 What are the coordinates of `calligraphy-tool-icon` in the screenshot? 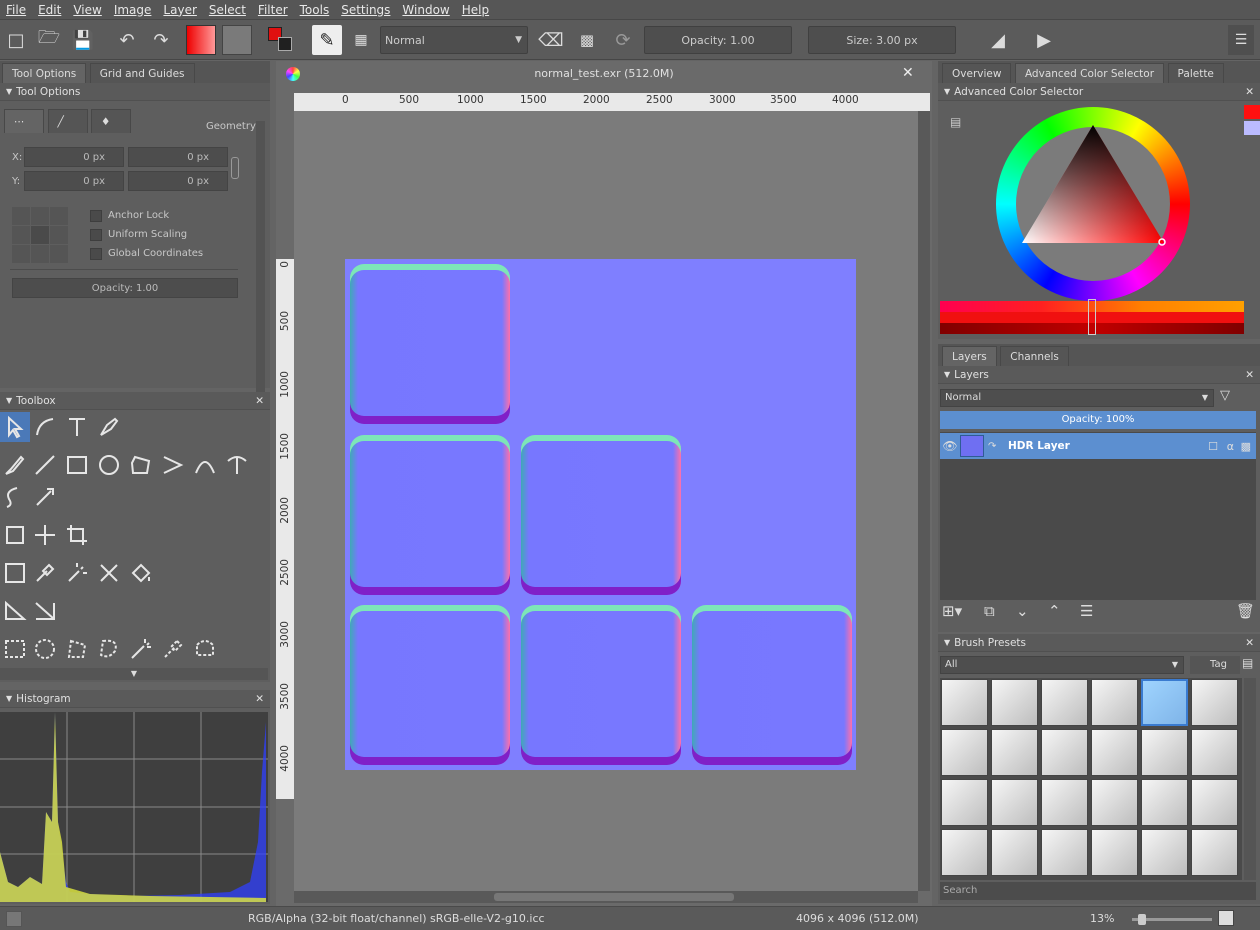 It's located at (109, 427).